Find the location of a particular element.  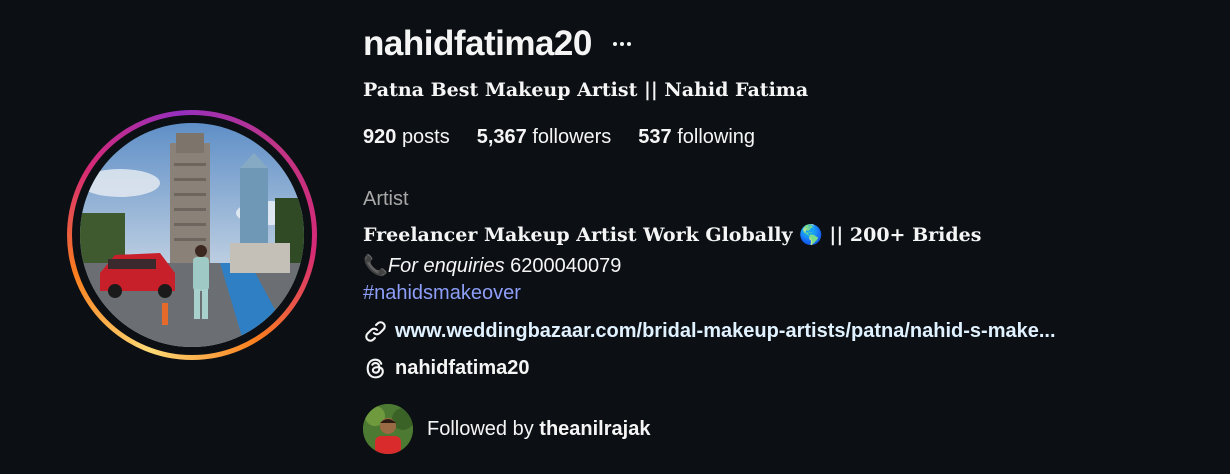

threads-link: nahidfatima20 is located at coordinates (446, 368).